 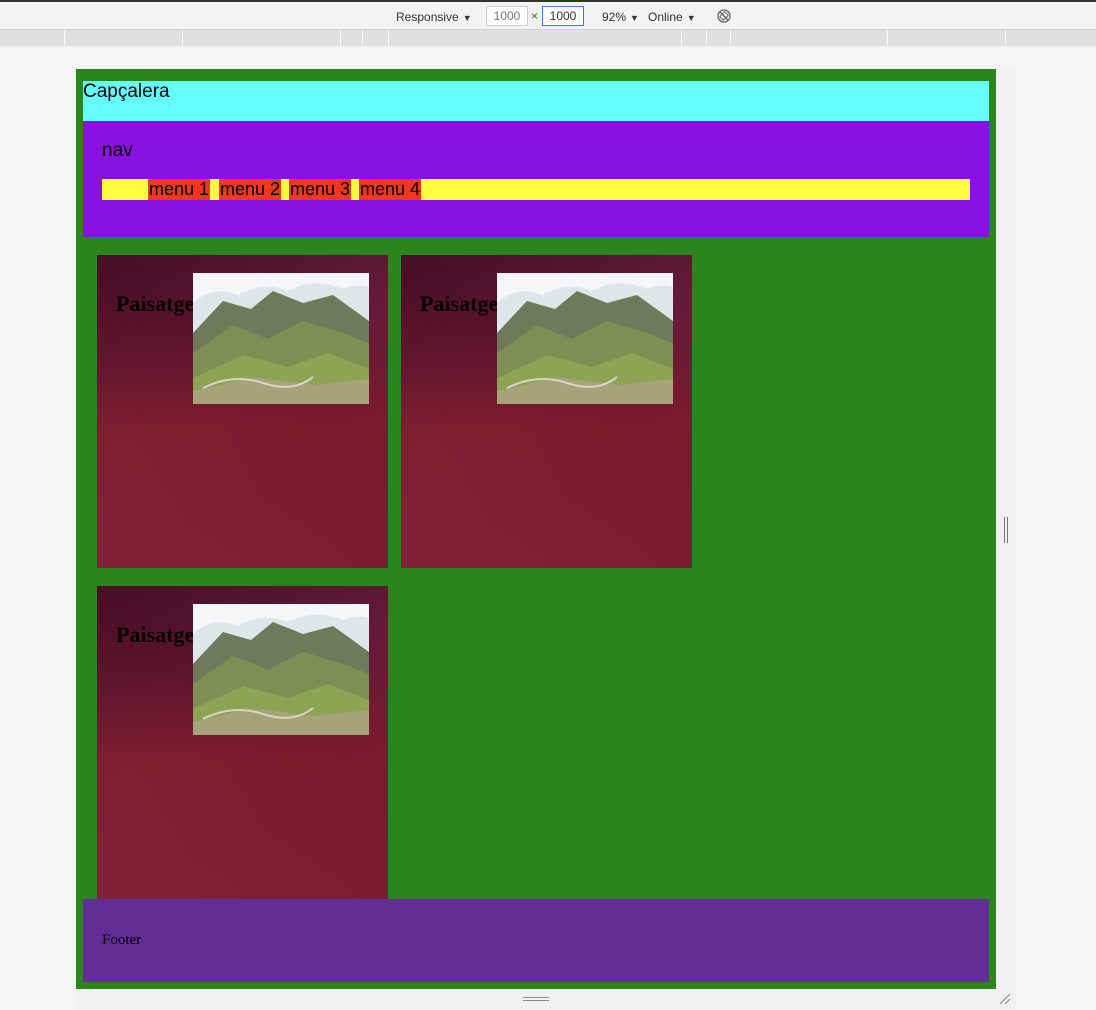 I want to click on nav-label: nav, so click(x=117, y=150).